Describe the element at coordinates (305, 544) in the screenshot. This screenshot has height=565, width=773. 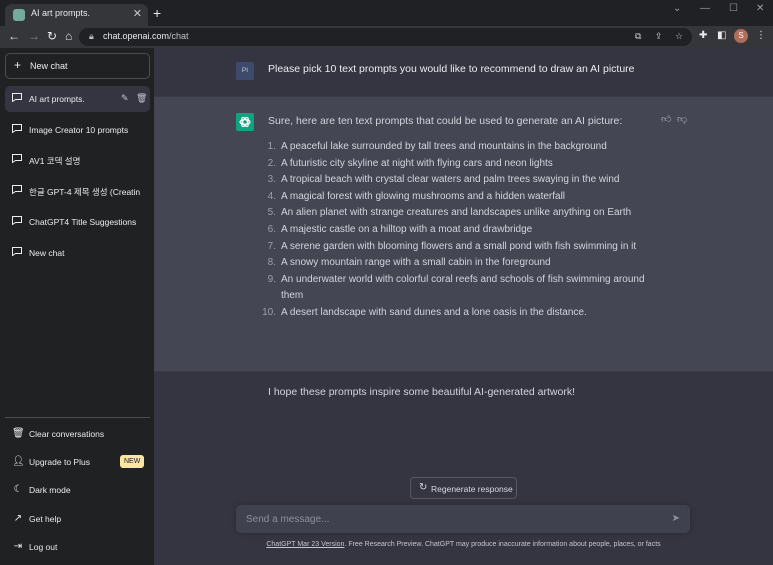
I see `version-link: ChatGPT Mar 23 Version` at that location.